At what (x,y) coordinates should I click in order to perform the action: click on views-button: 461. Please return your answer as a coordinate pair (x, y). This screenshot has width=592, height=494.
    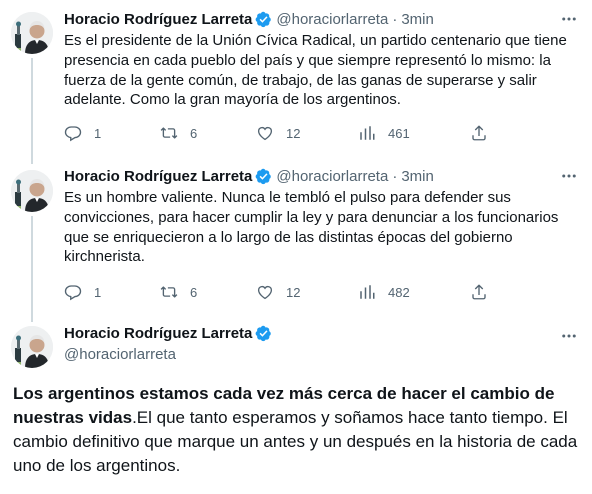
    Looking at the image, I should click on (384, 133).